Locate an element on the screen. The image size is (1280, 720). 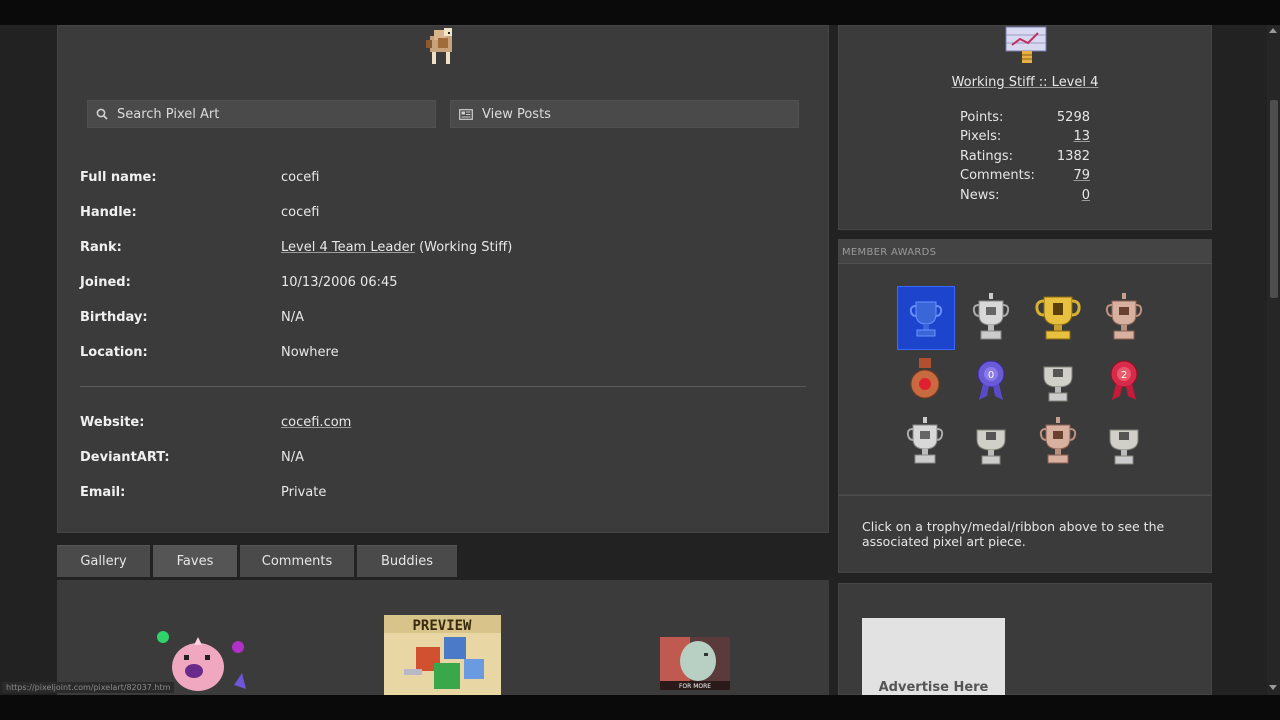
tab-comments: Comments is located at coordinates (297, 561).